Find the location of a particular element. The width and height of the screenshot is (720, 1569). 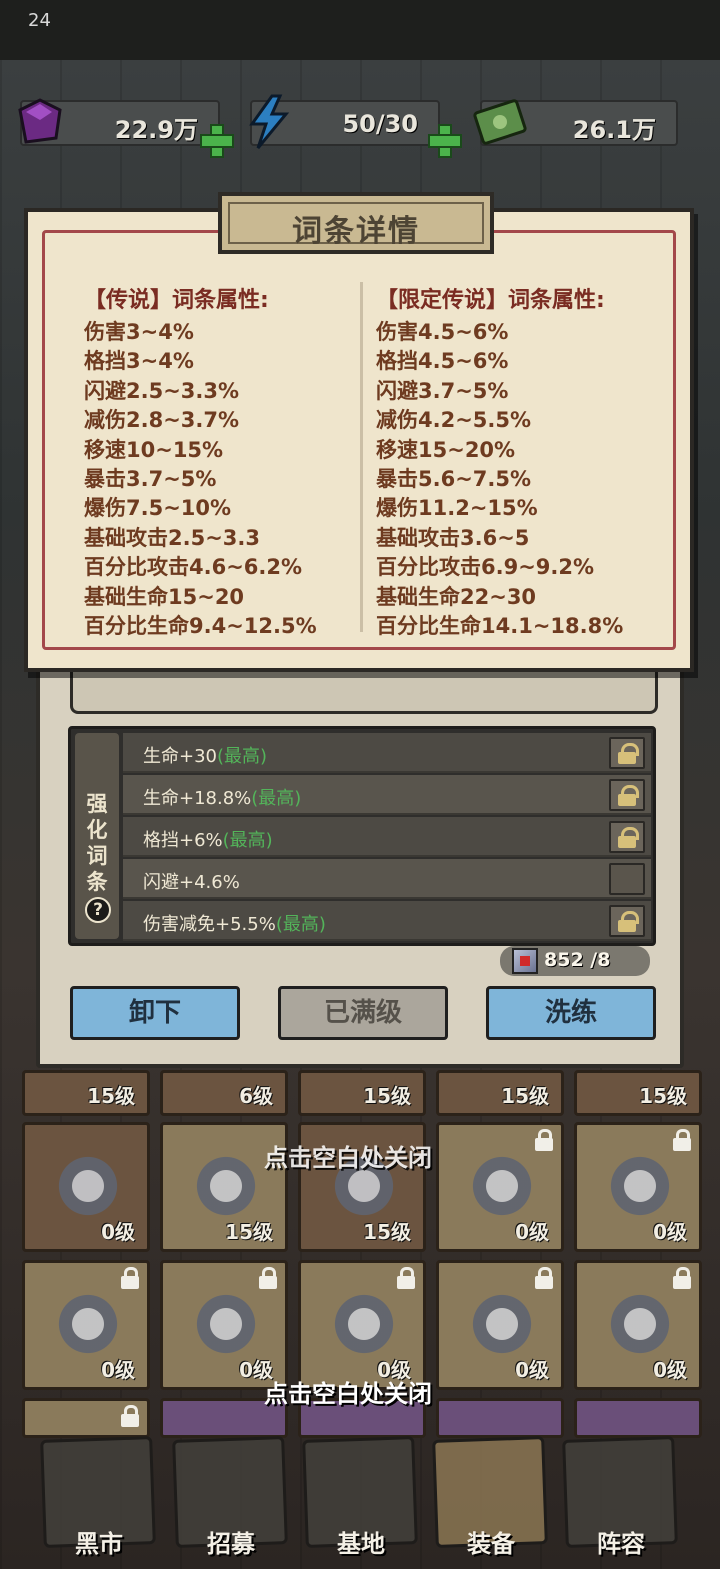

affix-text: 伤害减免+5.5% is located at coordinates (209, 924).